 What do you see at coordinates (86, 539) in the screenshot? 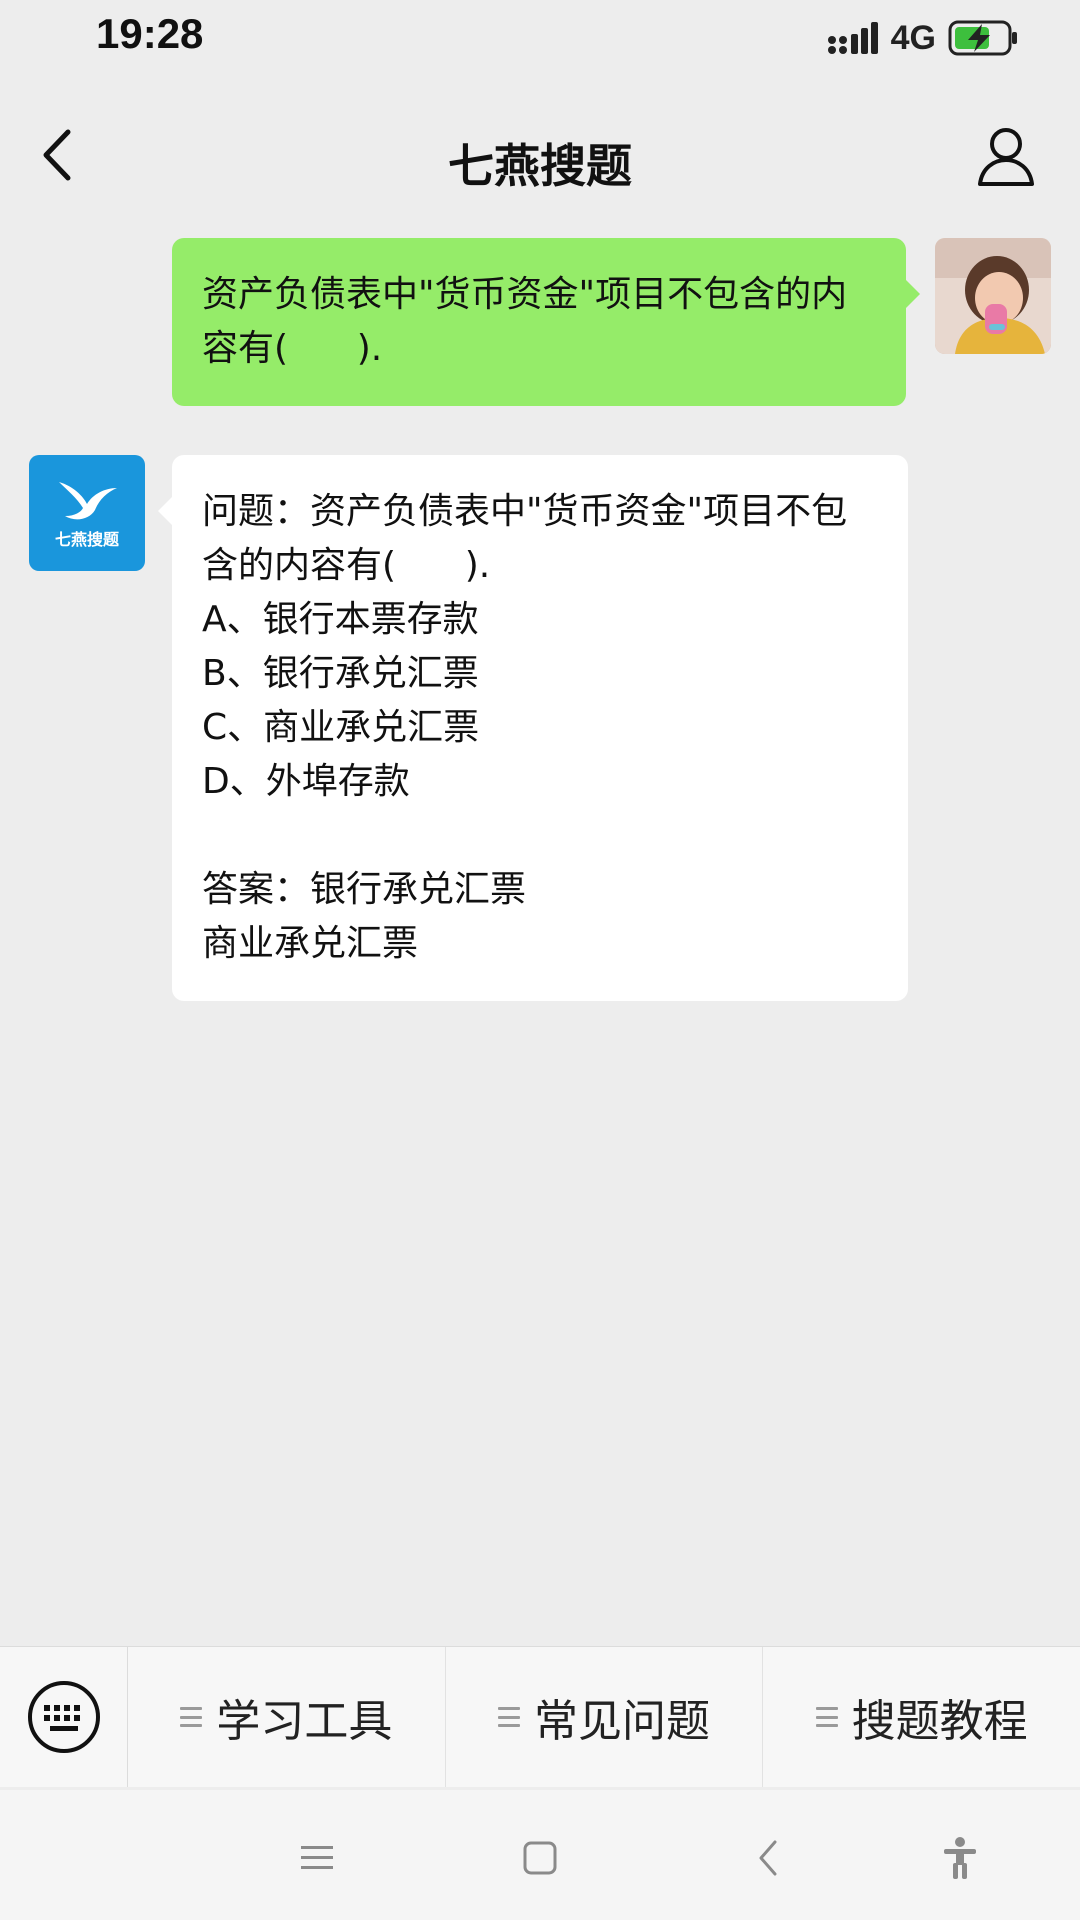
I see `bot-logo-text: 七燕搜题` at bounding box center [86, 539].